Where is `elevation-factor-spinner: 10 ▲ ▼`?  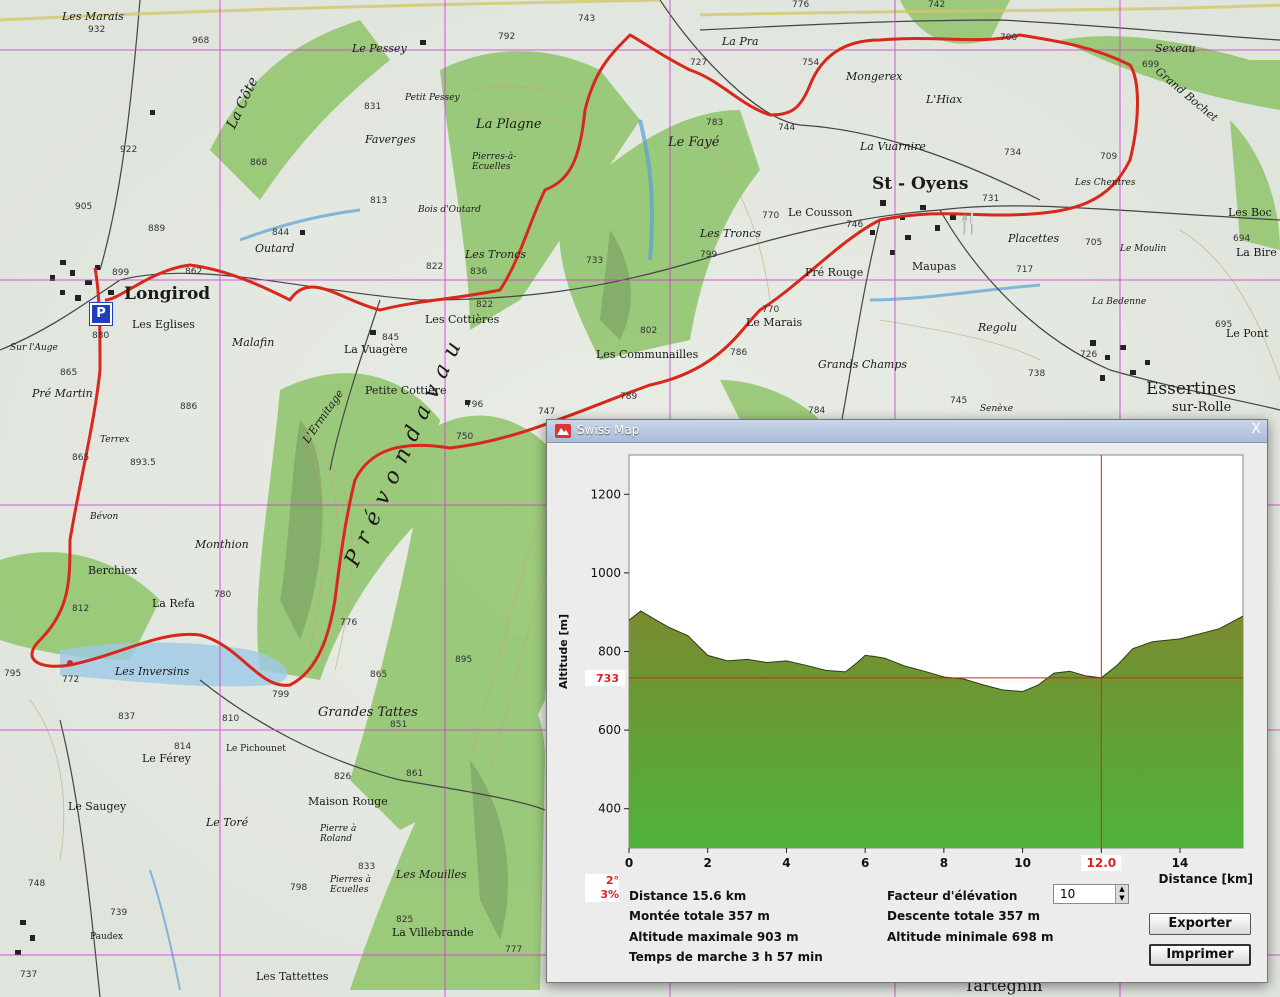 elevation-factor-spinner: 10 ▲ ▼ is located at coordinates (1091, 894).